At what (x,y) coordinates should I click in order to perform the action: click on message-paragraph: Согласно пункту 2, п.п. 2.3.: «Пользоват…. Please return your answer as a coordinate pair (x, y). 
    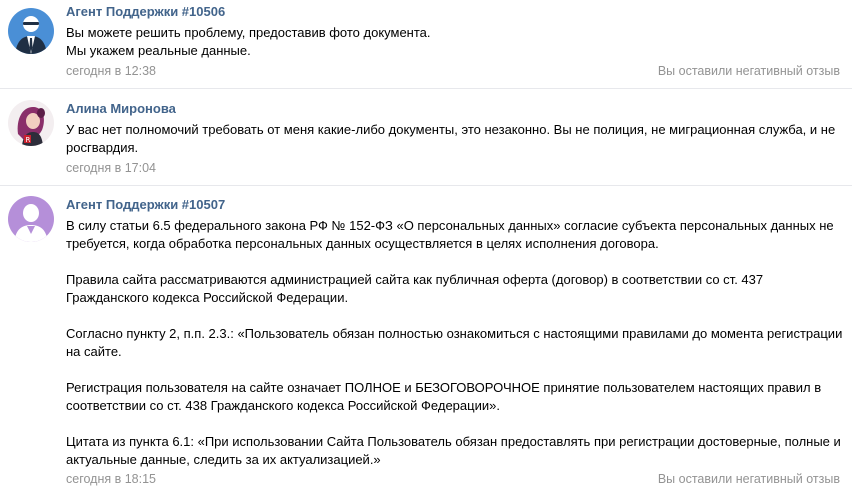
    Looking at the image, I should click on (454, 342).